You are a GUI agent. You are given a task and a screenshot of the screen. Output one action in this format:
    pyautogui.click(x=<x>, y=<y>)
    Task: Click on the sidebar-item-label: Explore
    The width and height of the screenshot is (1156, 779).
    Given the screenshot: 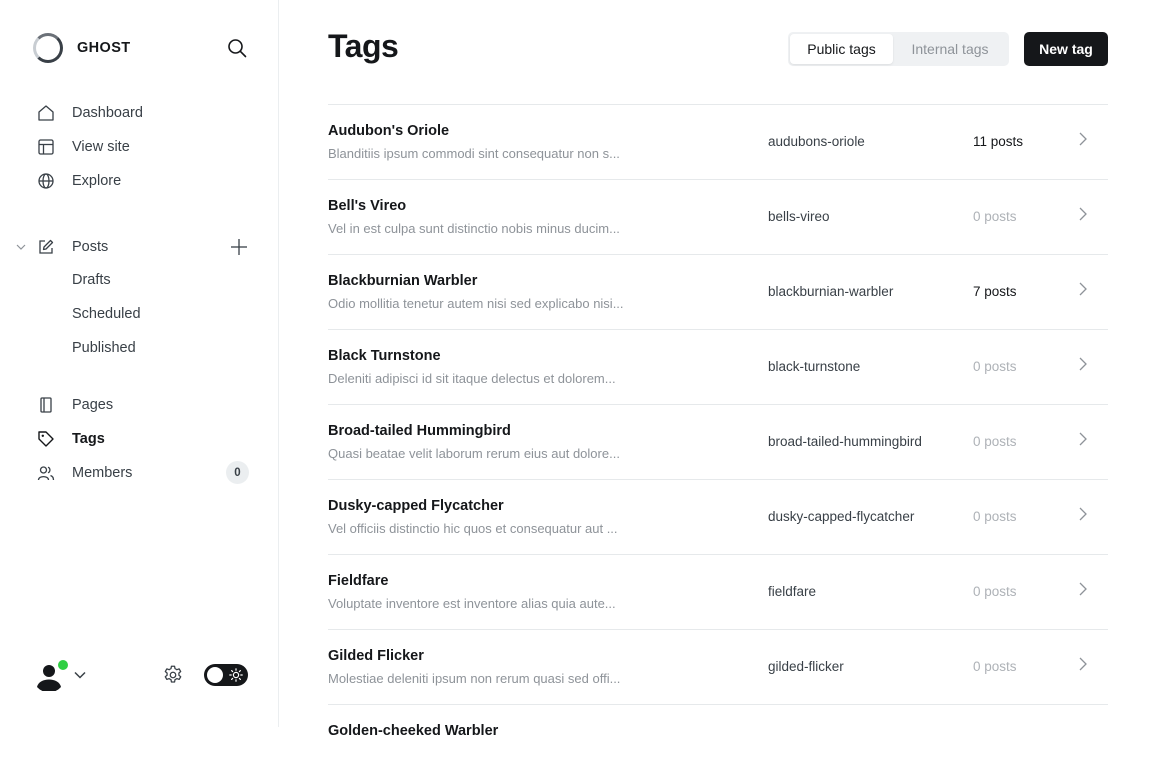 What is the action you would take?
    pyautogui.click(x=97, y=181)
    